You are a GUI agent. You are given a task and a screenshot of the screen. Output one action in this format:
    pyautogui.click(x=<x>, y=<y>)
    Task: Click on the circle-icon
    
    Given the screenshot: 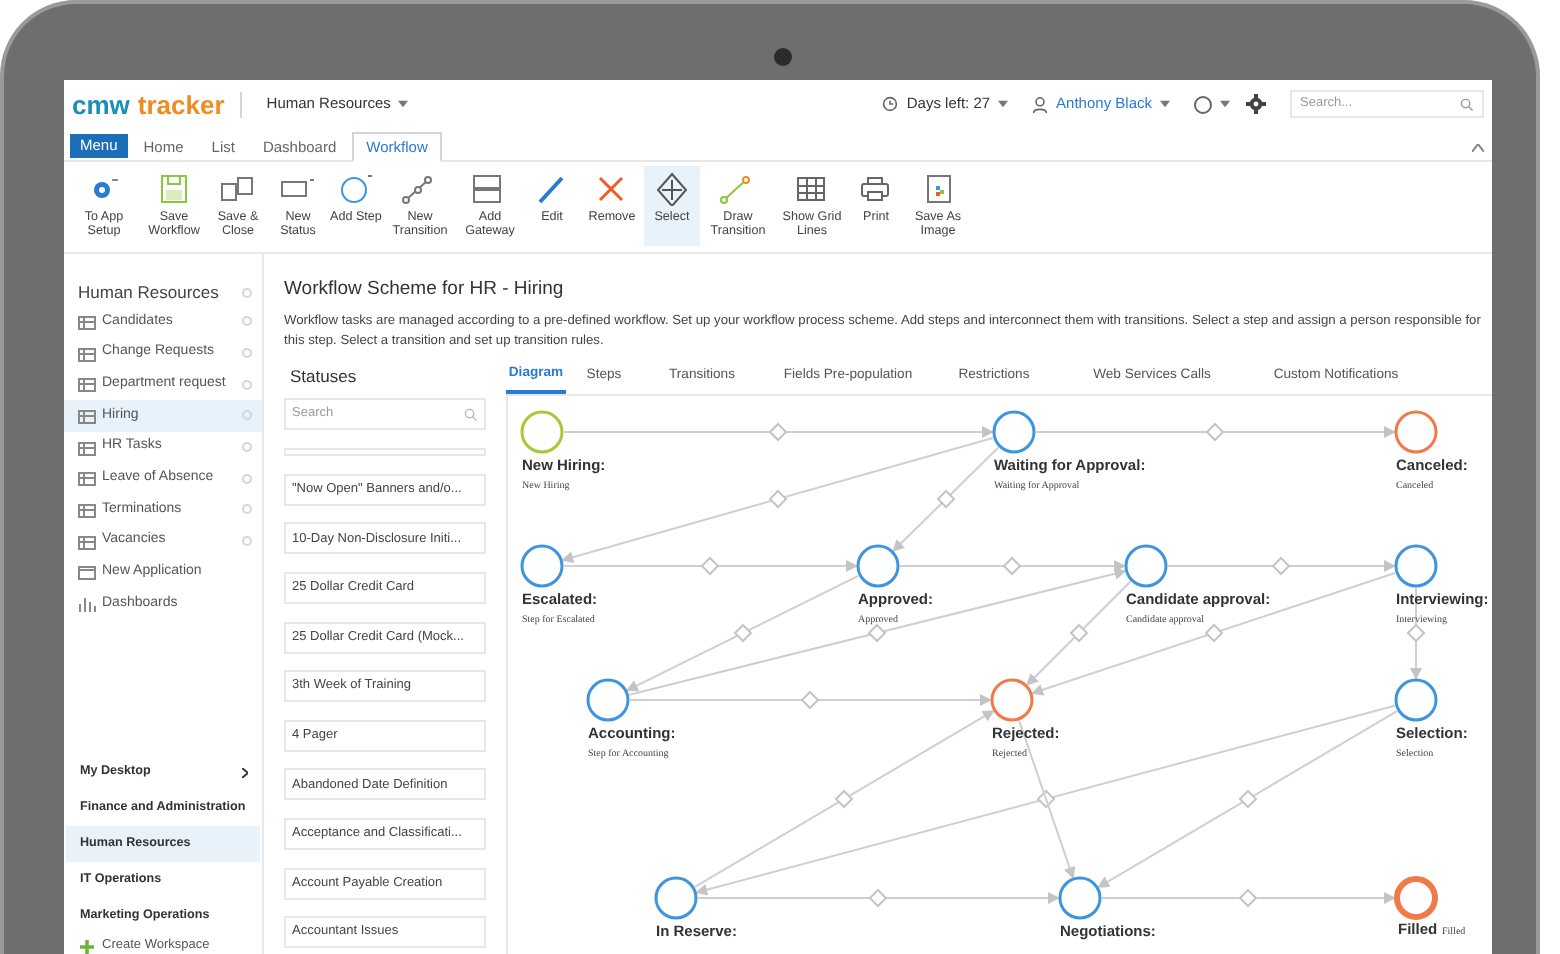 What is the action you would take?
    pyautogui.click(x=356, y=189)
    